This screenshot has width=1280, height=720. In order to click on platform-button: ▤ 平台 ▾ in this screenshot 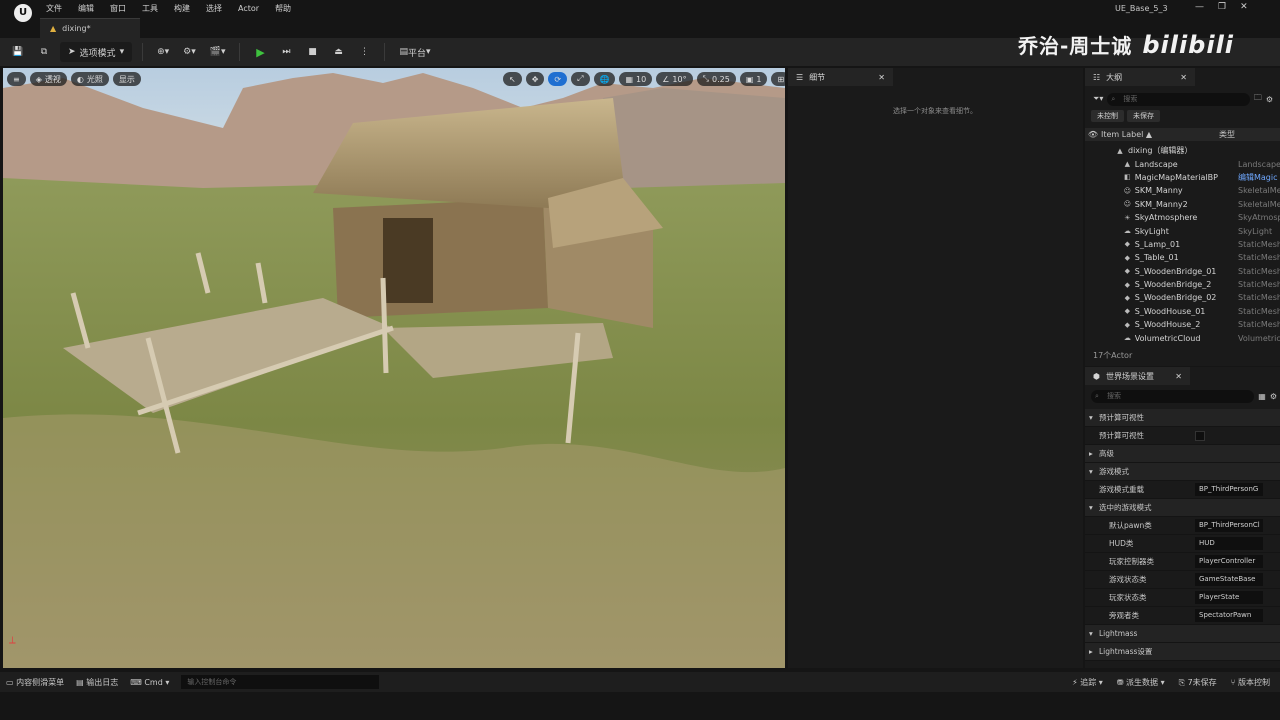, I will do `click(414, 52)`.